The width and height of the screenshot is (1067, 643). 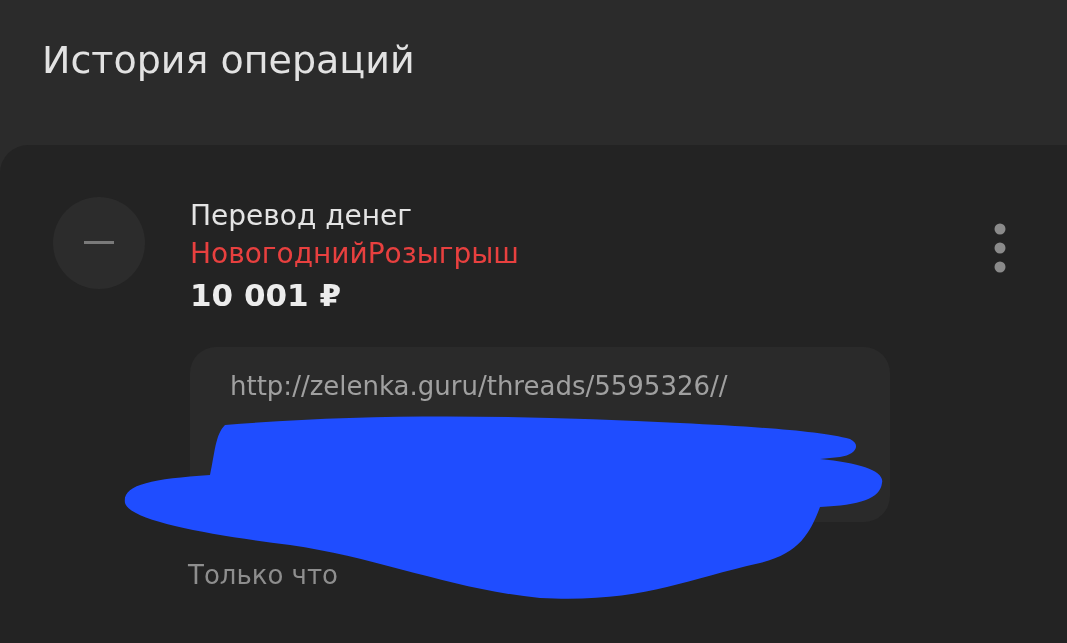 I want to click on timestamp: Только что, so click(x=263, y=575).